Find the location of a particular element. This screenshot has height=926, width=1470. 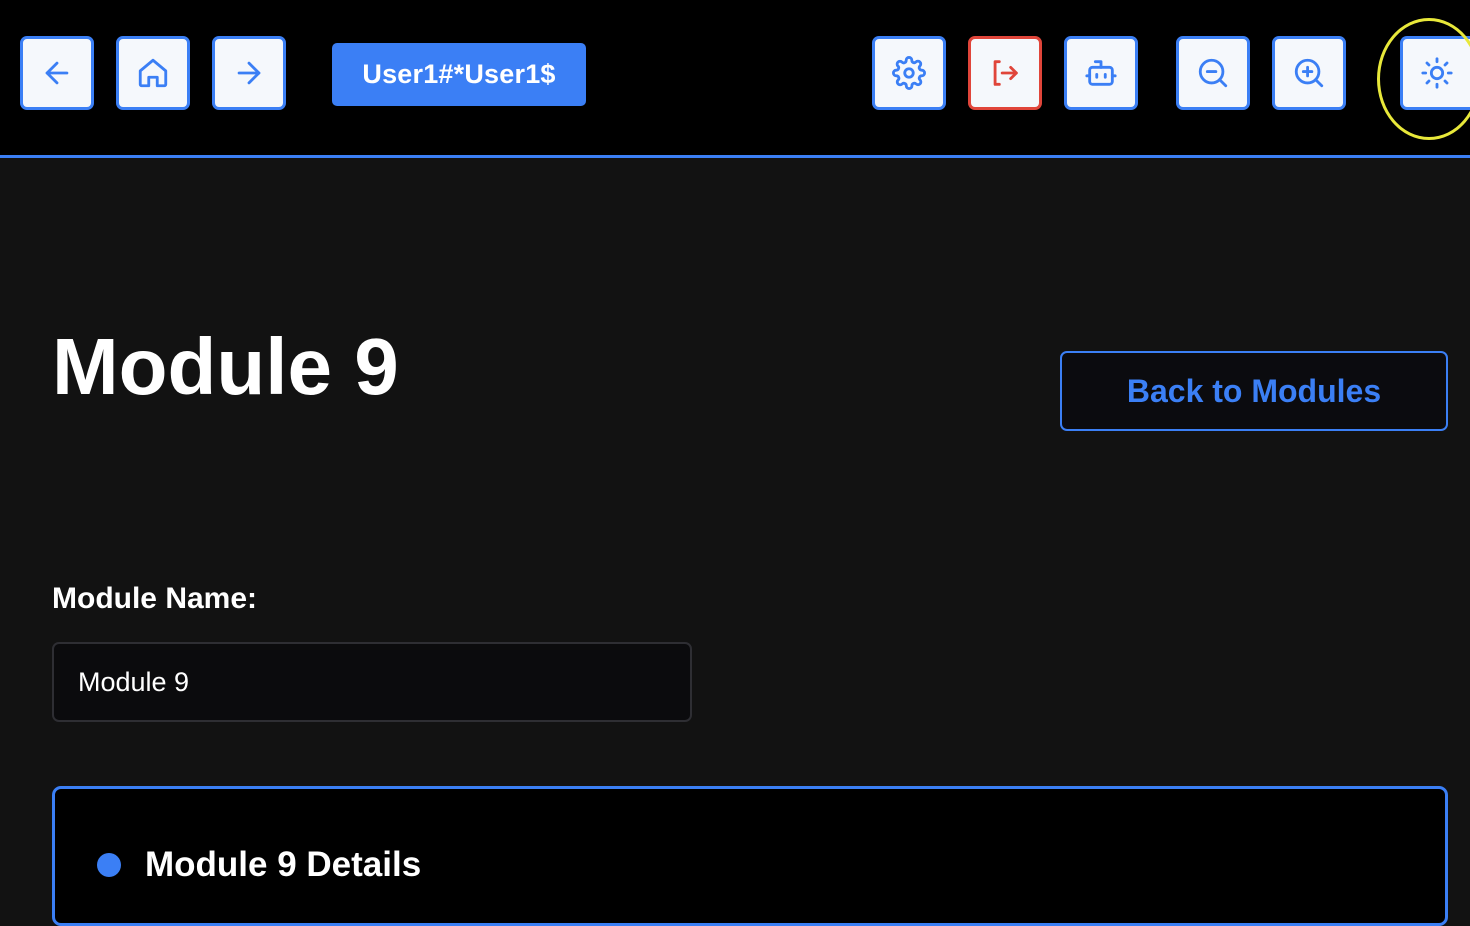

settings-button is located at coordinates (909, 73).